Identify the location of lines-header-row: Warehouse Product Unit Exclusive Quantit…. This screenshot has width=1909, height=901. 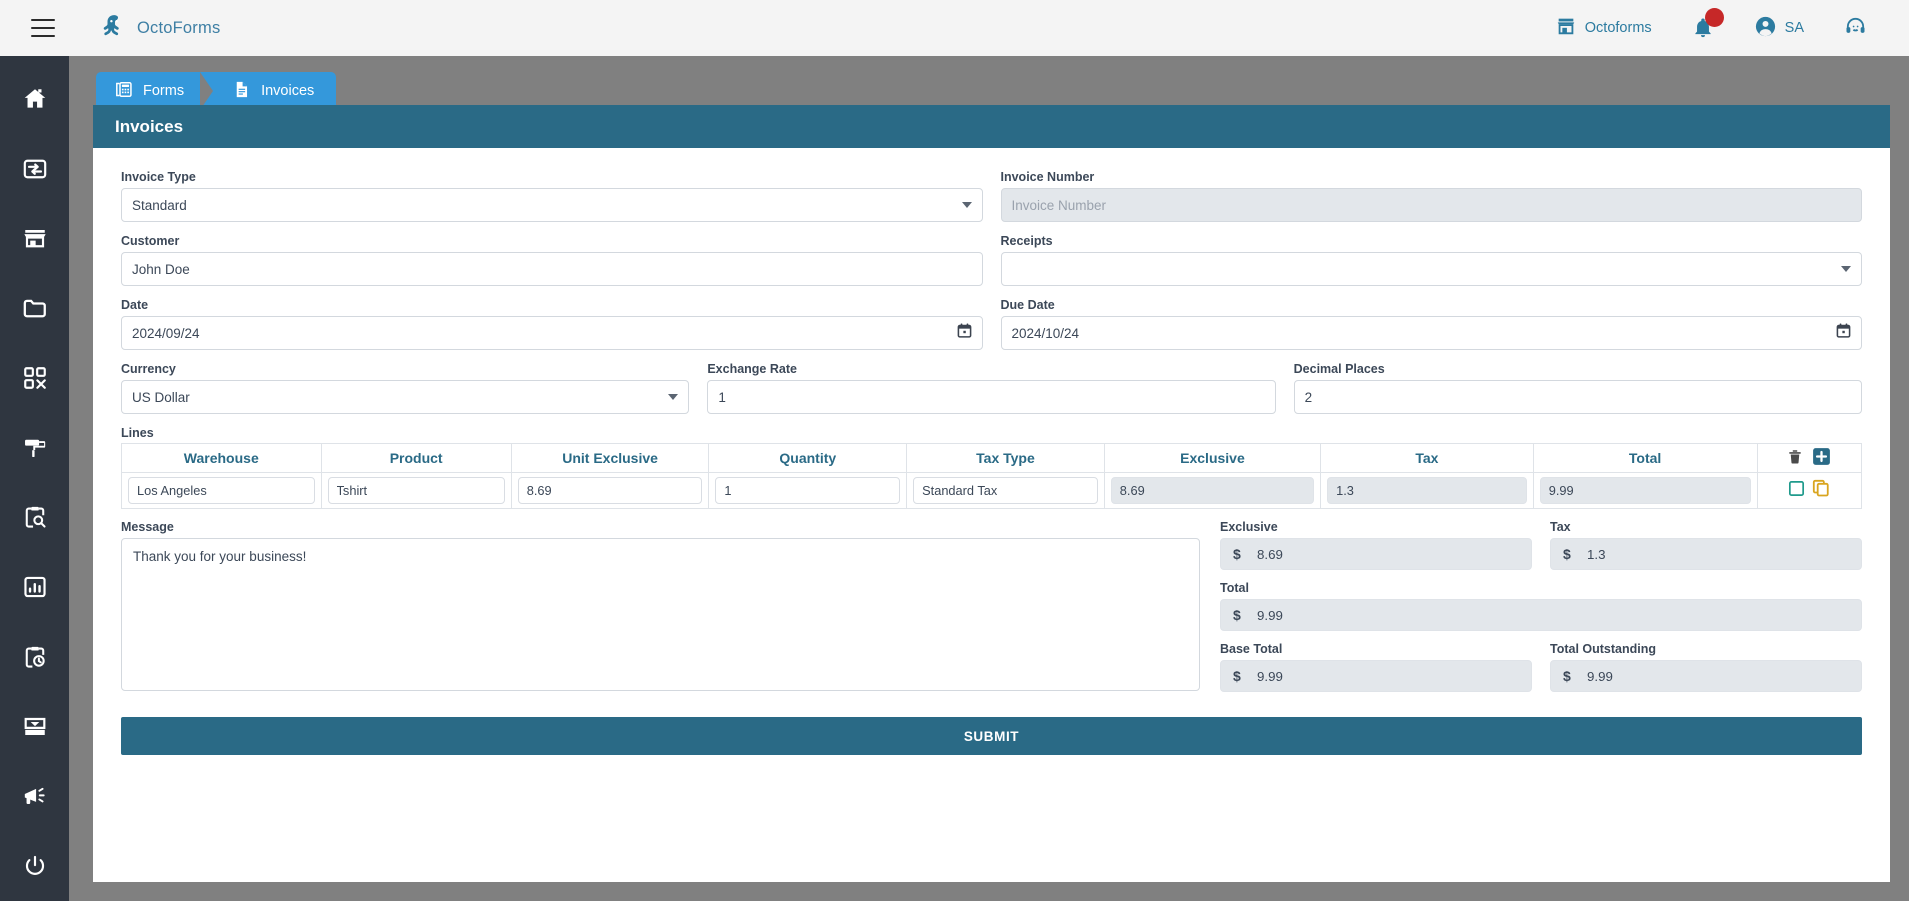
(992, 458).